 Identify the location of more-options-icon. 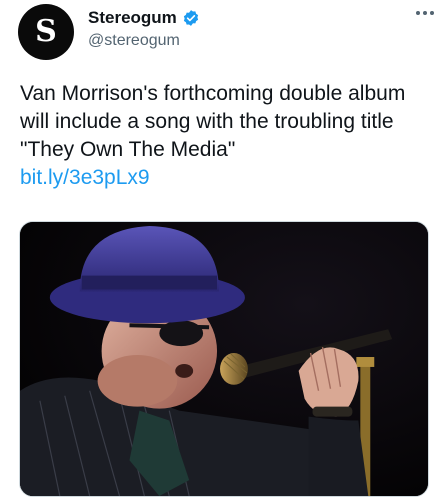
(425, 13).